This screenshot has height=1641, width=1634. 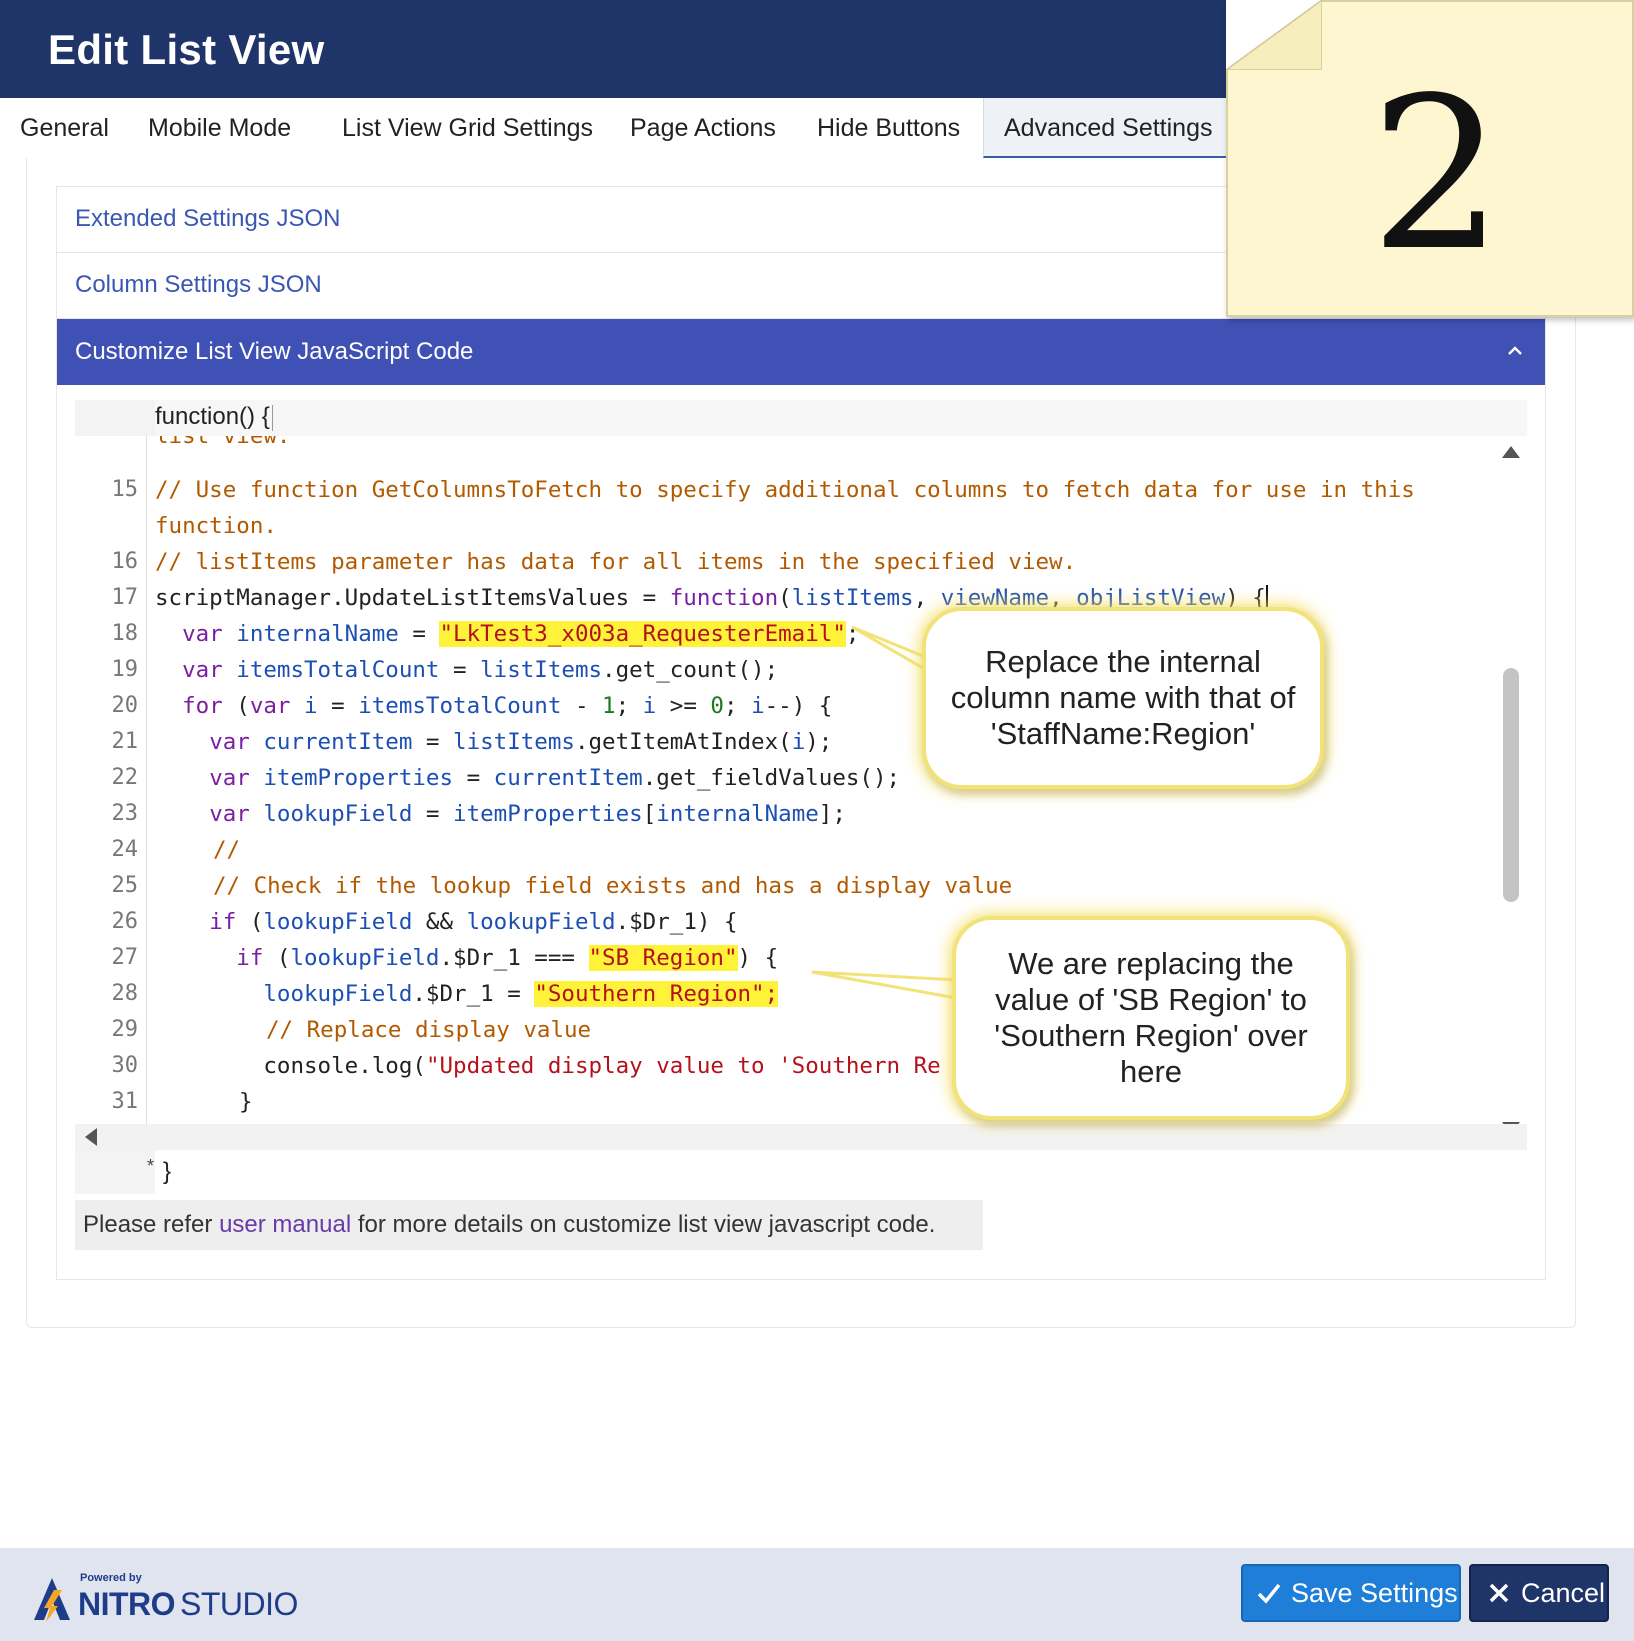 I want to click on code-token: .get_count();, so click(x=690, y=670).